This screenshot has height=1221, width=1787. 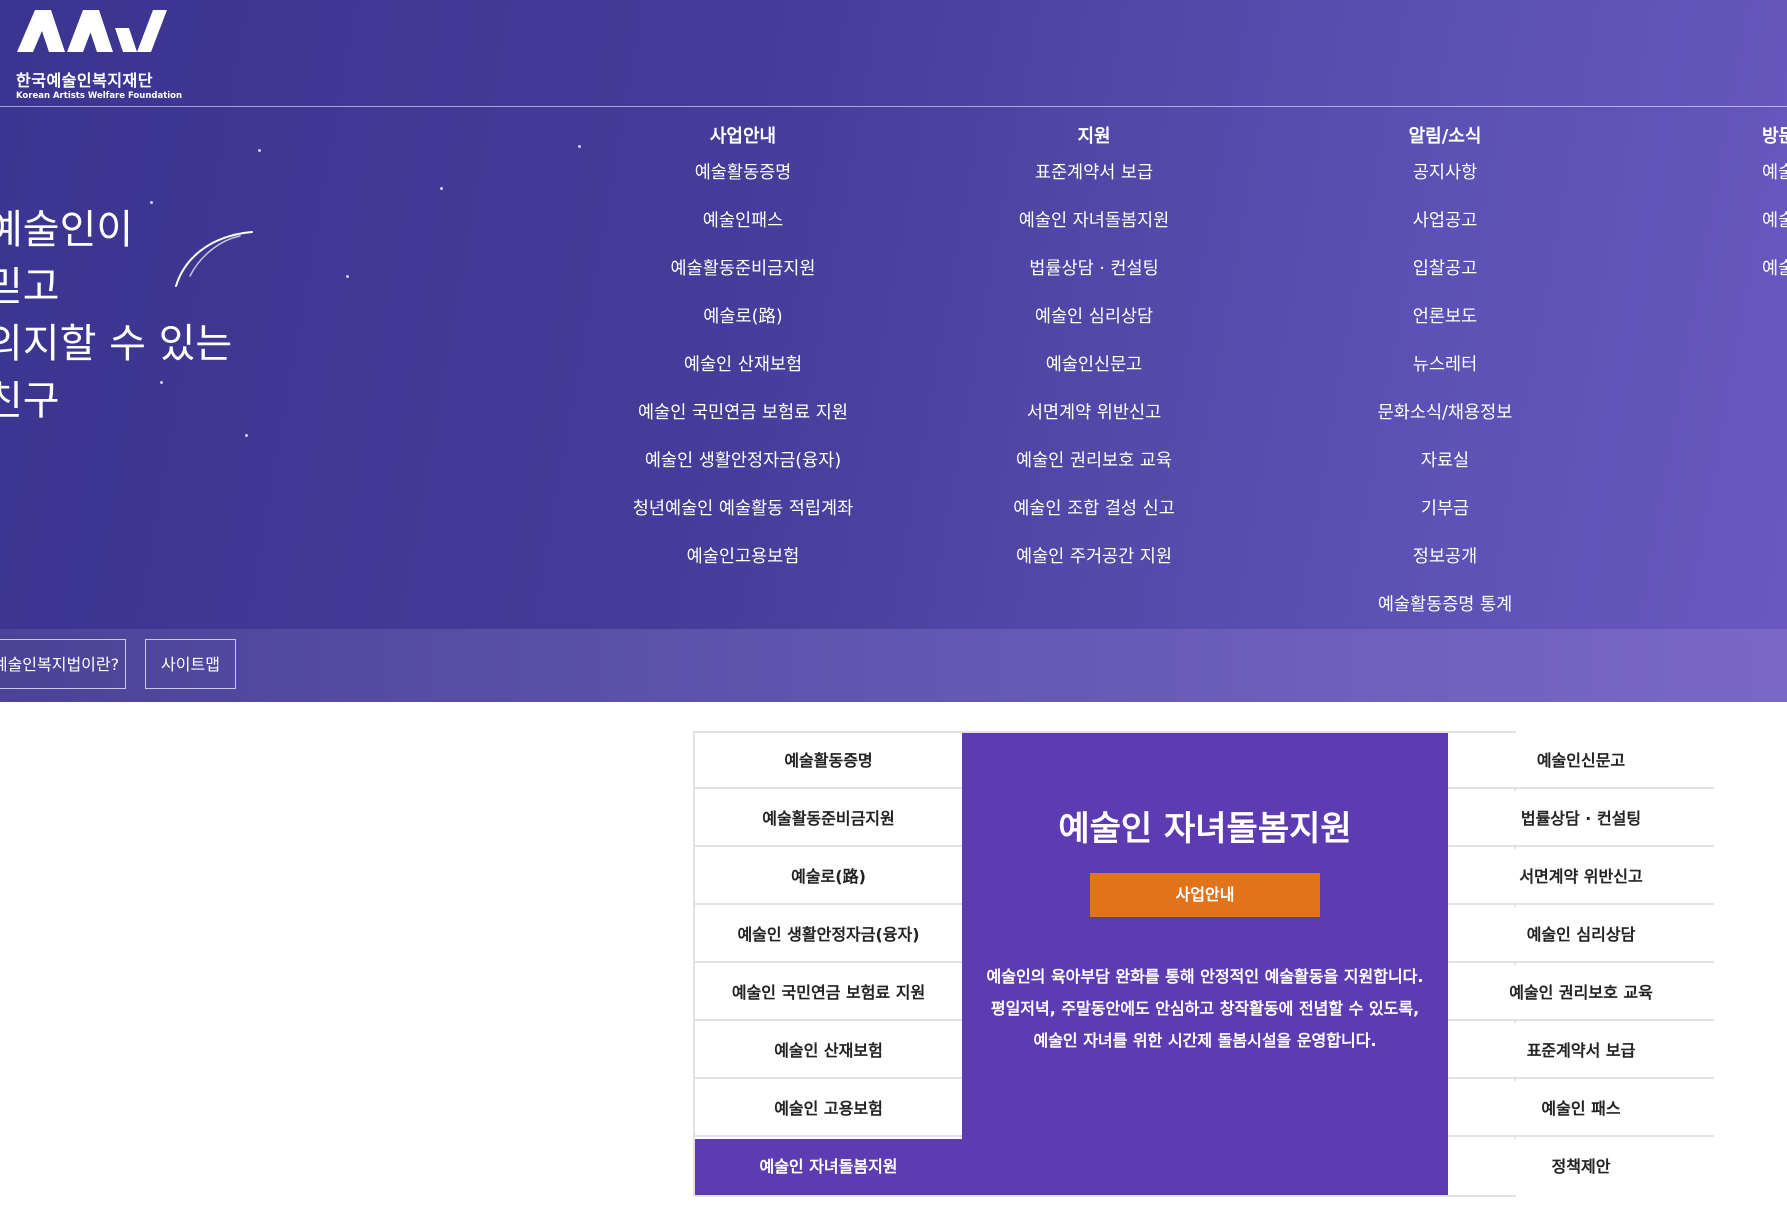 I want to click on service-tab: 예술인 산재보험, so click(x=828, y=1051).